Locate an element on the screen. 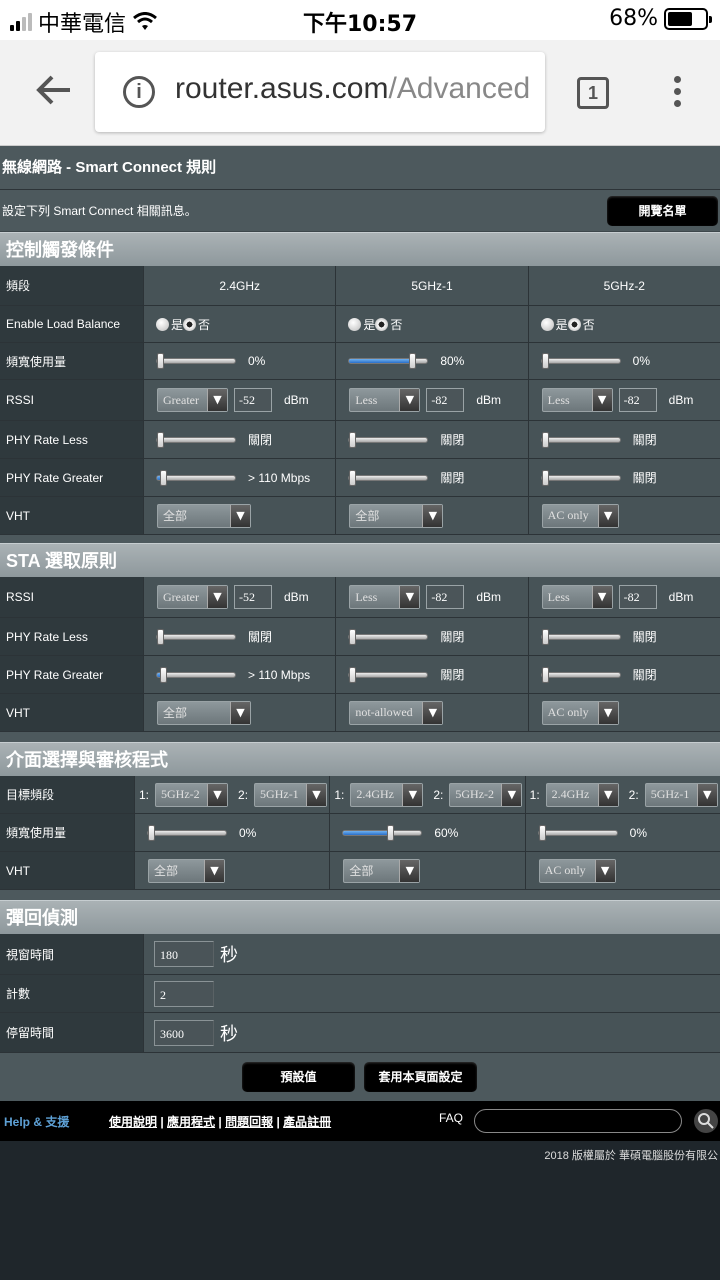  browse-list-button: 開覽名單 is located at coordinates (662, 211).